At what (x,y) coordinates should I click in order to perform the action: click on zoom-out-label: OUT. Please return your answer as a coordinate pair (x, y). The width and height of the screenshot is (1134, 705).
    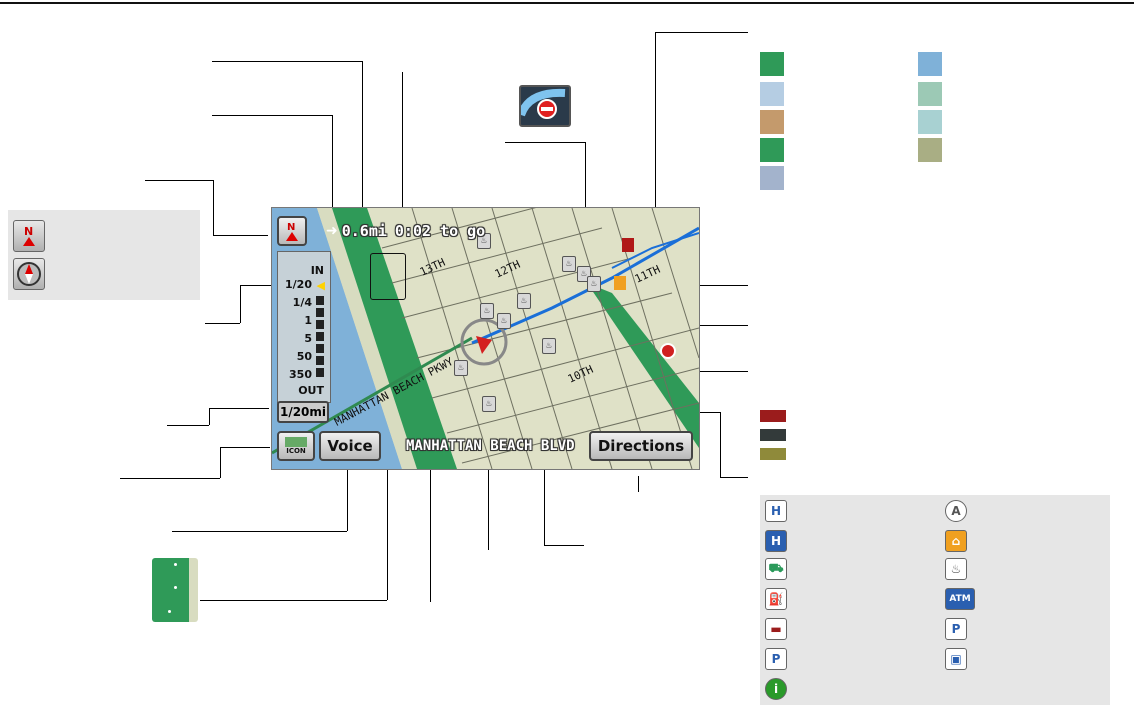
    Looking at the image, I should click on (311, 390).